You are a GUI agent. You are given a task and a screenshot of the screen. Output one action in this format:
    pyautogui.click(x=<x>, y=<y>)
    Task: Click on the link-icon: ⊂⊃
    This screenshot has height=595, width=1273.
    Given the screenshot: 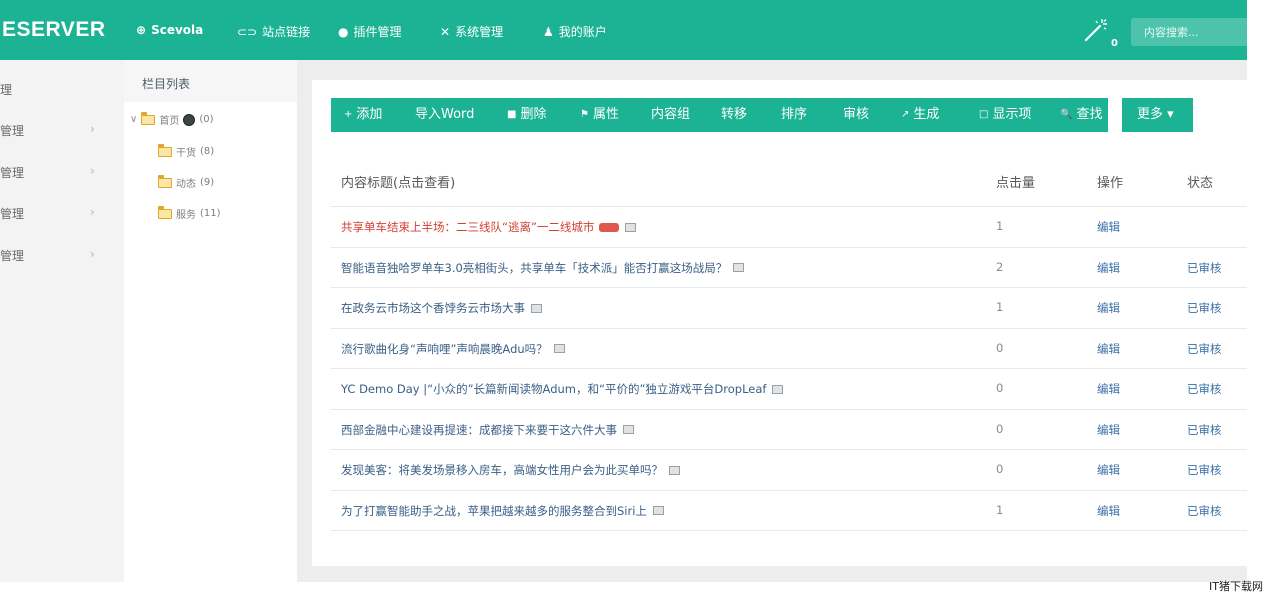 What is the action you would take?
    pyautogui.click(x=247, y=31)
    